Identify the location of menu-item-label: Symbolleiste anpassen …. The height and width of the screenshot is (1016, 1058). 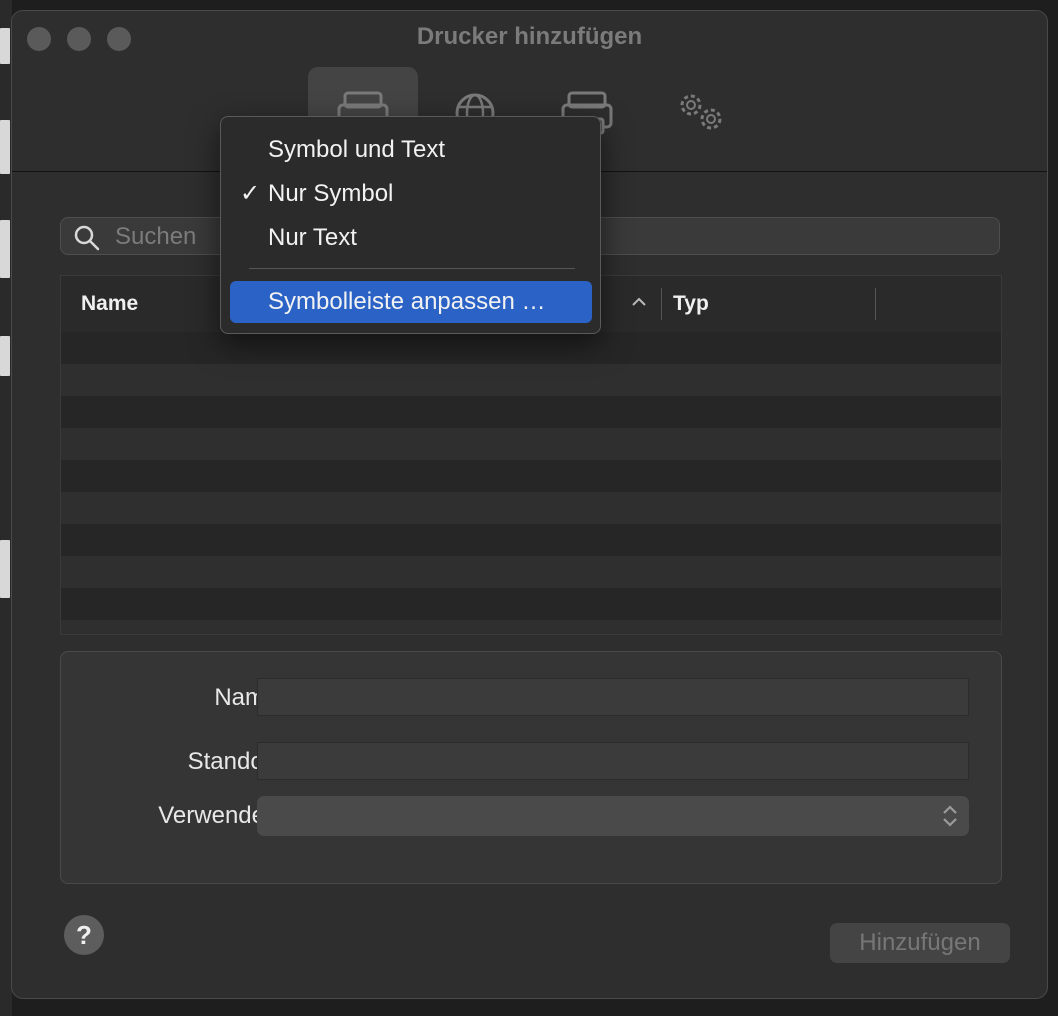
(407, 301).